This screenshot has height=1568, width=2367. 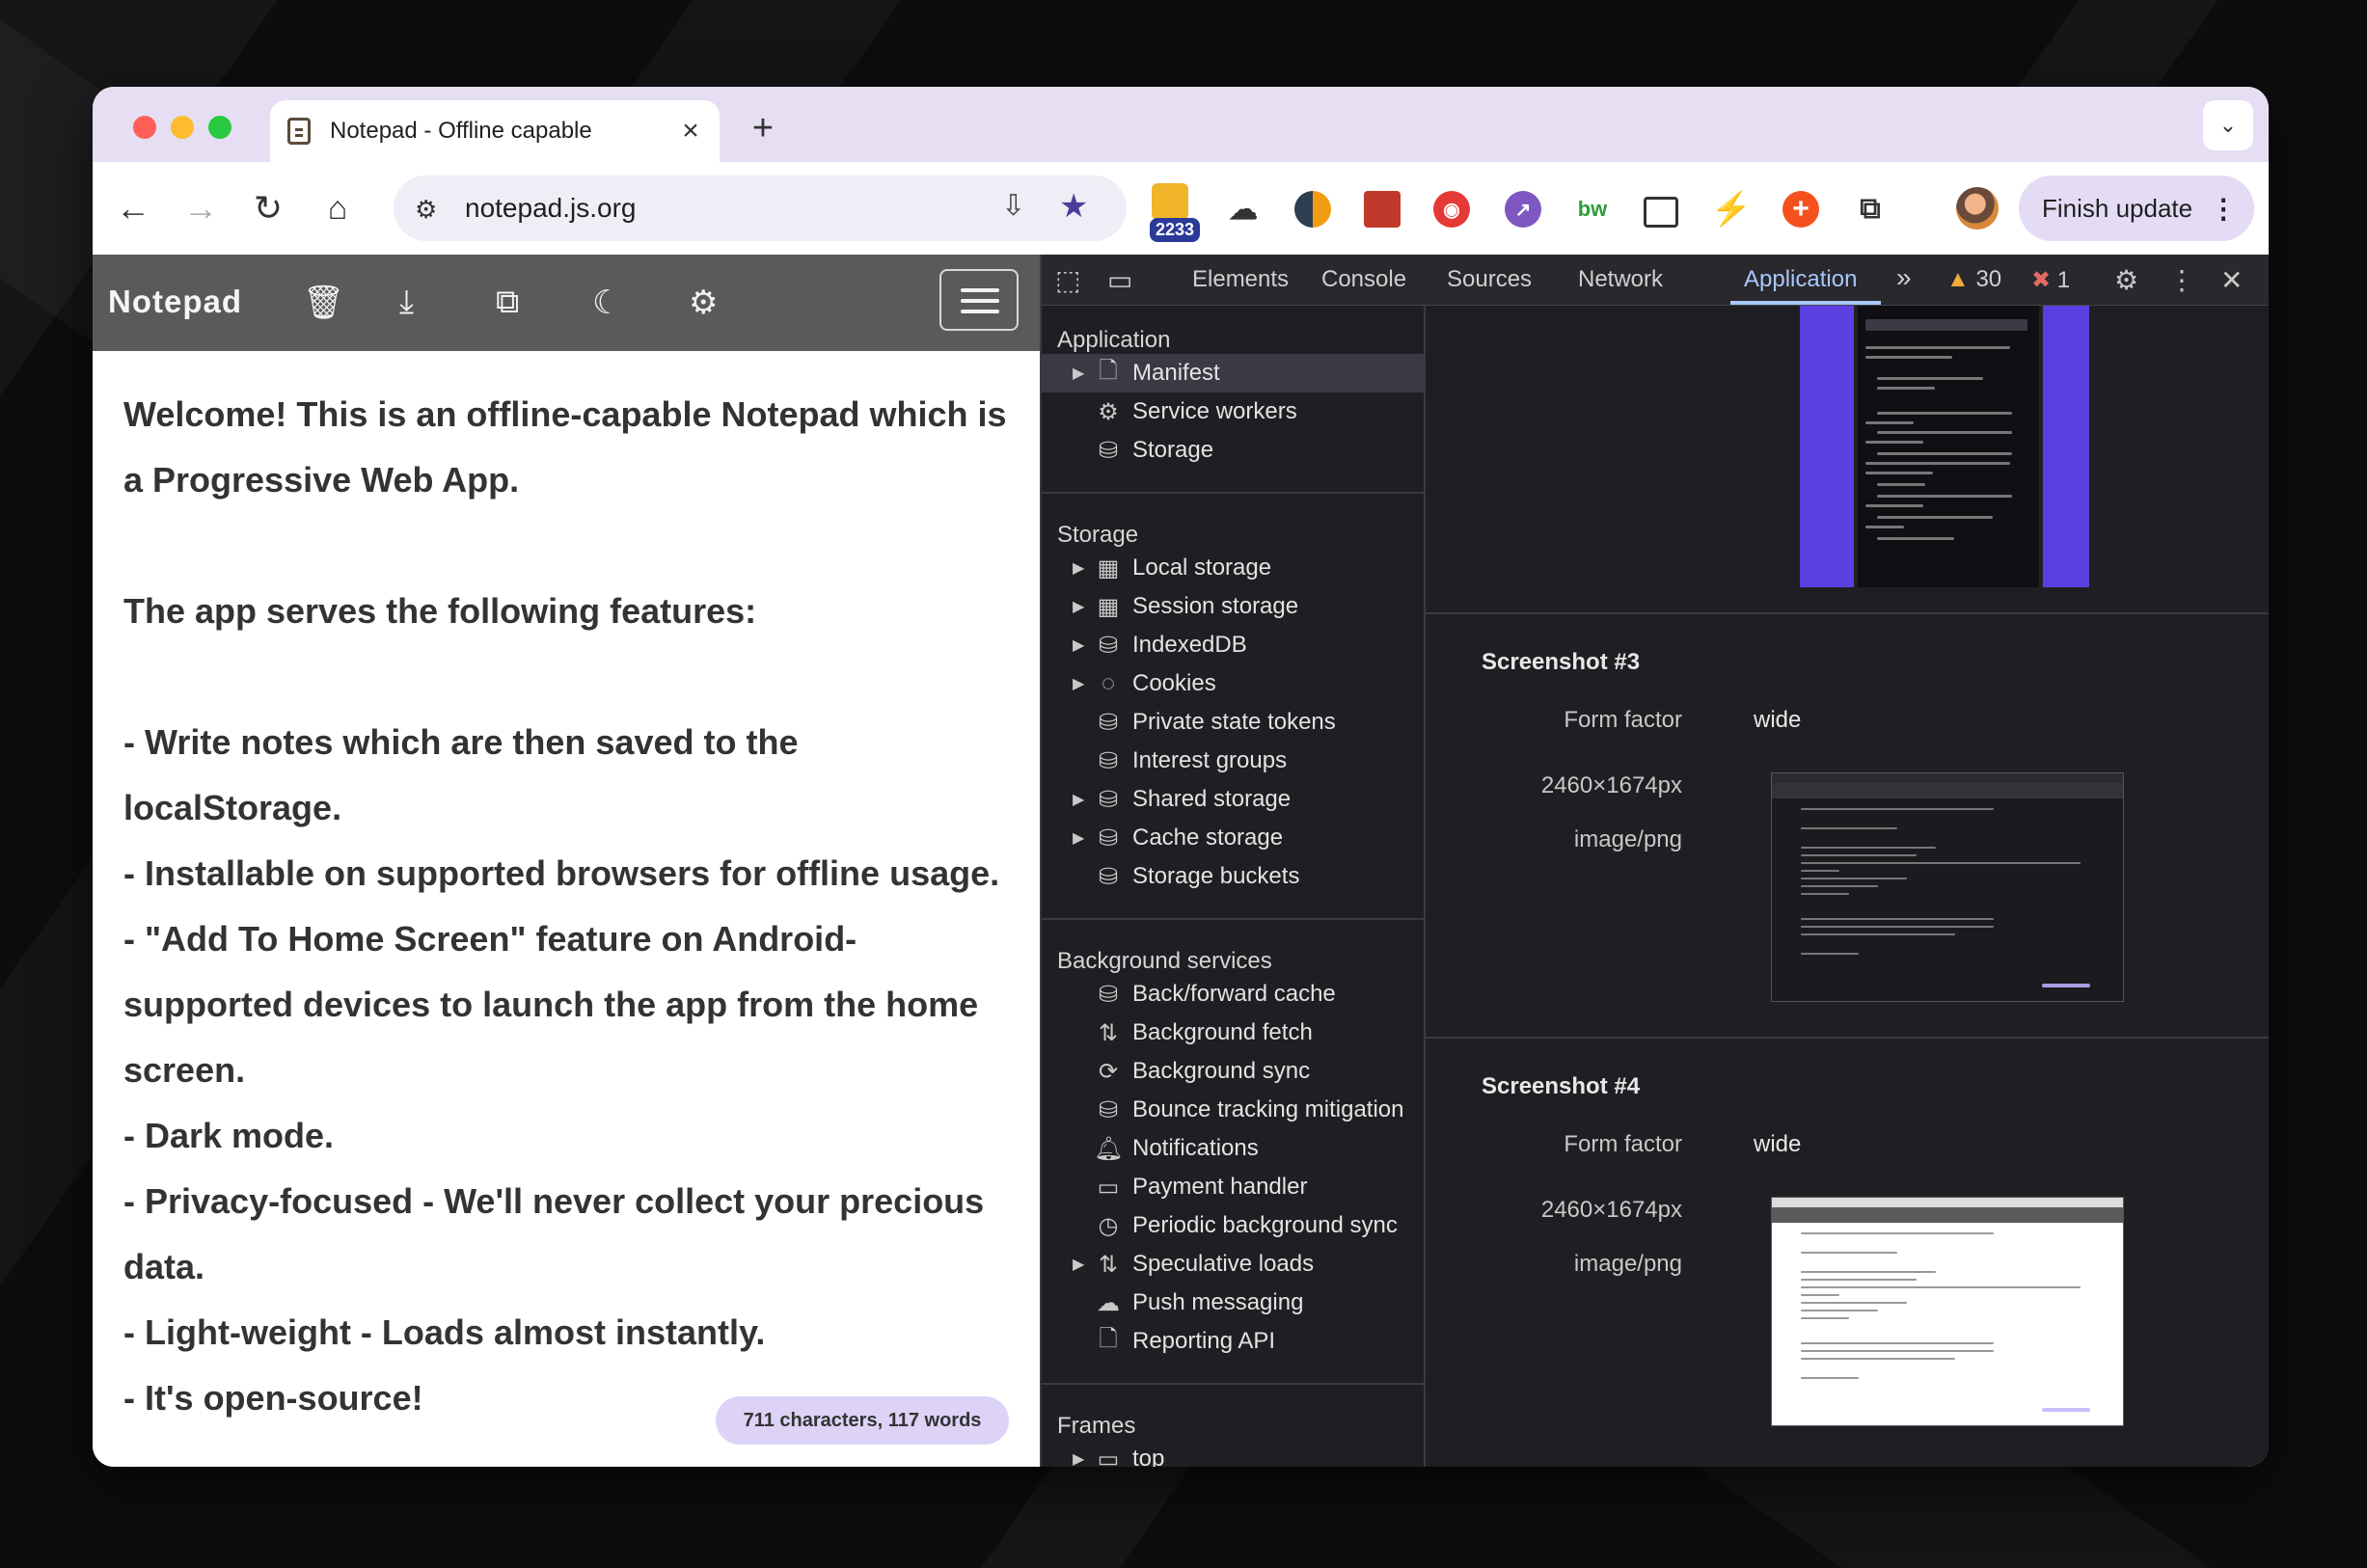 What do you see at coordinates (1364, 279) in the screenshot?
I see `tab-console: Console` at bounding box center [1364, 279].